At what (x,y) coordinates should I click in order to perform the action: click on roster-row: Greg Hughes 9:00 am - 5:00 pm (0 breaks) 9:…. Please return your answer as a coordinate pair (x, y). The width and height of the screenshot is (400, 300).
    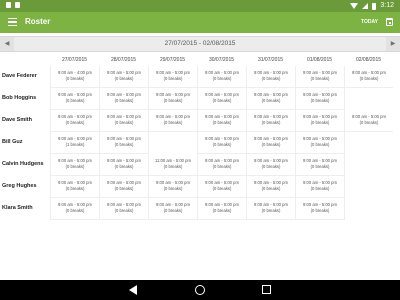
    Looking at the image, I should click on (200, 187).